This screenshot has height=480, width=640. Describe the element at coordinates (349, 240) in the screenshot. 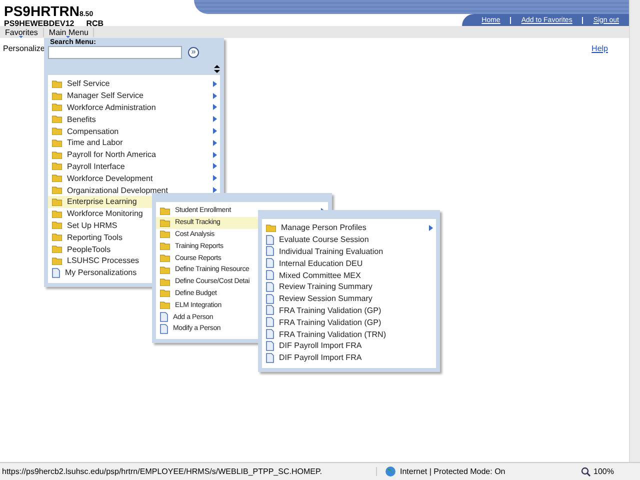

I see `menu-item: Evaluate Course Session` at that location.